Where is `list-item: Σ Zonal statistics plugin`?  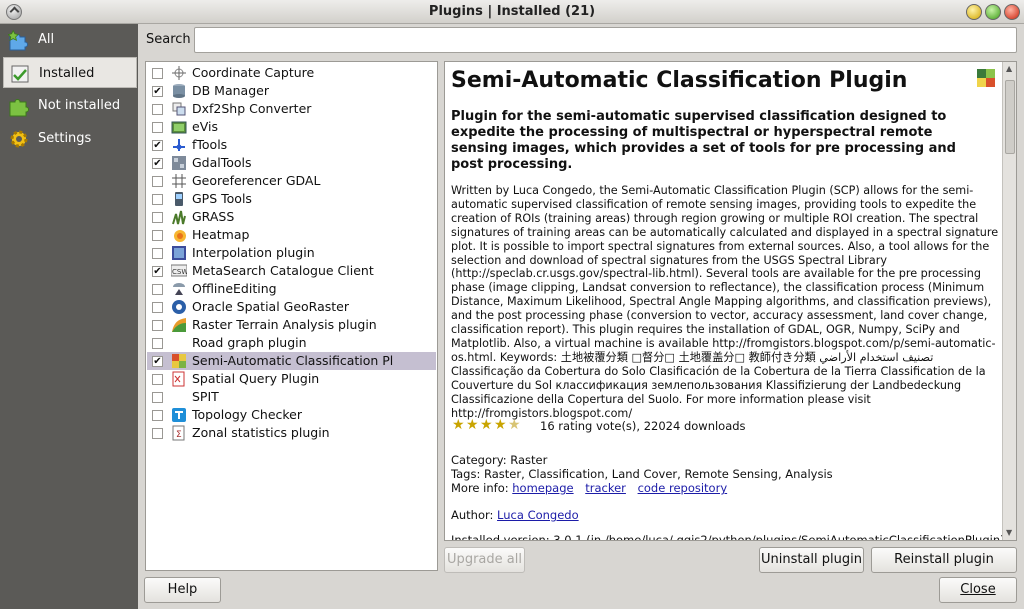
list-item: Σ Zonal statistics plugin is located at coordinates (291, 433).